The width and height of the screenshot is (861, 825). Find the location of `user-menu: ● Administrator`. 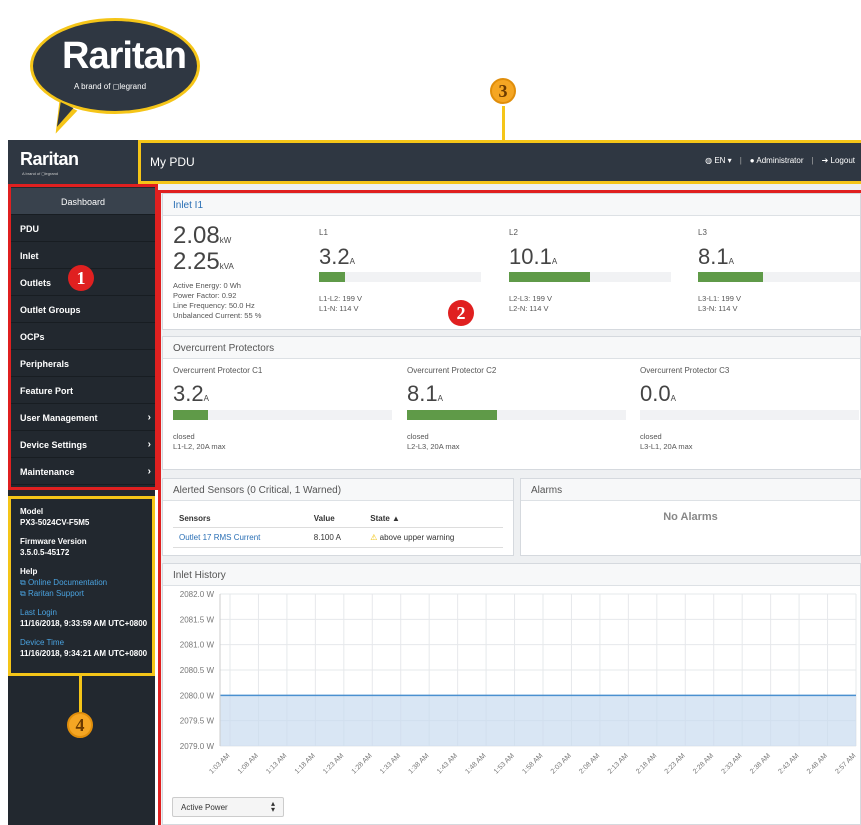

user-menu: ● Administrator is located at coordinates (777, 160).